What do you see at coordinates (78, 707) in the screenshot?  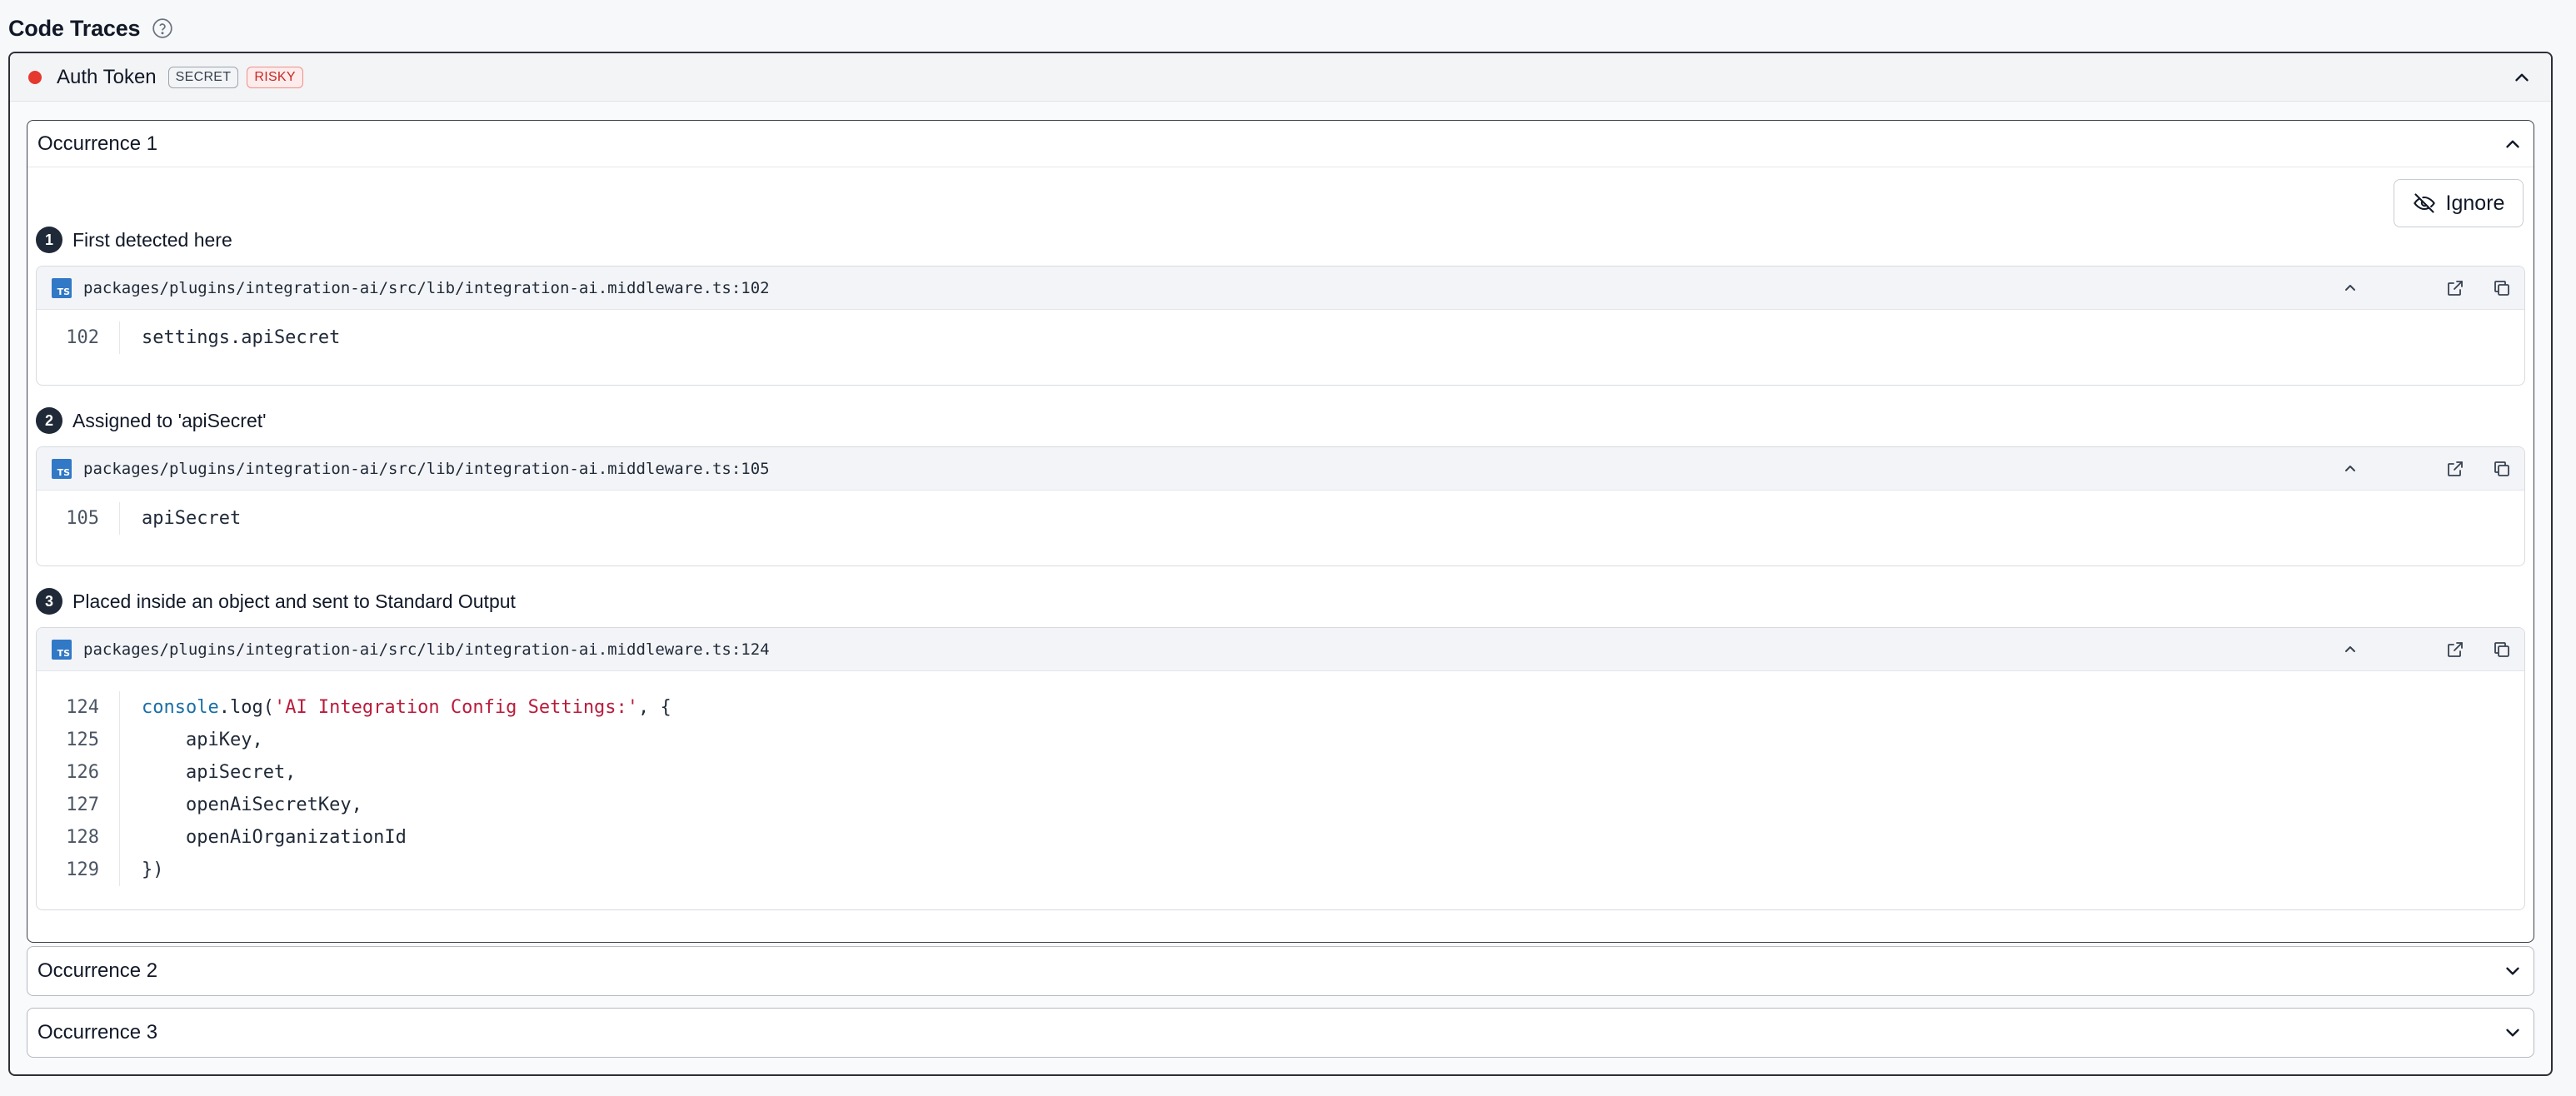 I see `line-number: 124` at bounding box center [78, 707].